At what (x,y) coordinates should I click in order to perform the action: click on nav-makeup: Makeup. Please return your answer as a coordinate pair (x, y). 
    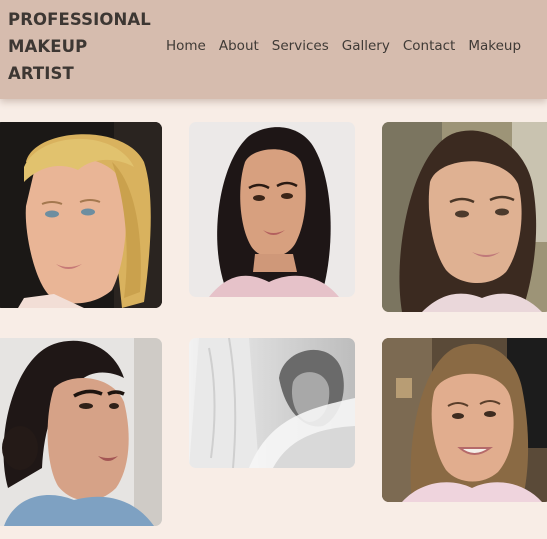
    Looking at the image, I should click on (494, 46).